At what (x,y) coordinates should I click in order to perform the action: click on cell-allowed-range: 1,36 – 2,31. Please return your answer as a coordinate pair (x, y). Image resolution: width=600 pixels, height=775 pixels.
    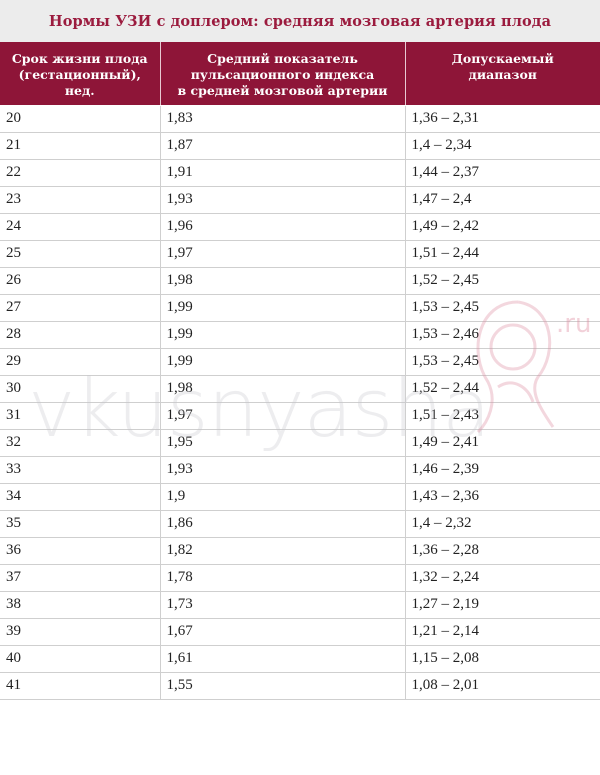
    Looking at the image, I should click on (502, 119).